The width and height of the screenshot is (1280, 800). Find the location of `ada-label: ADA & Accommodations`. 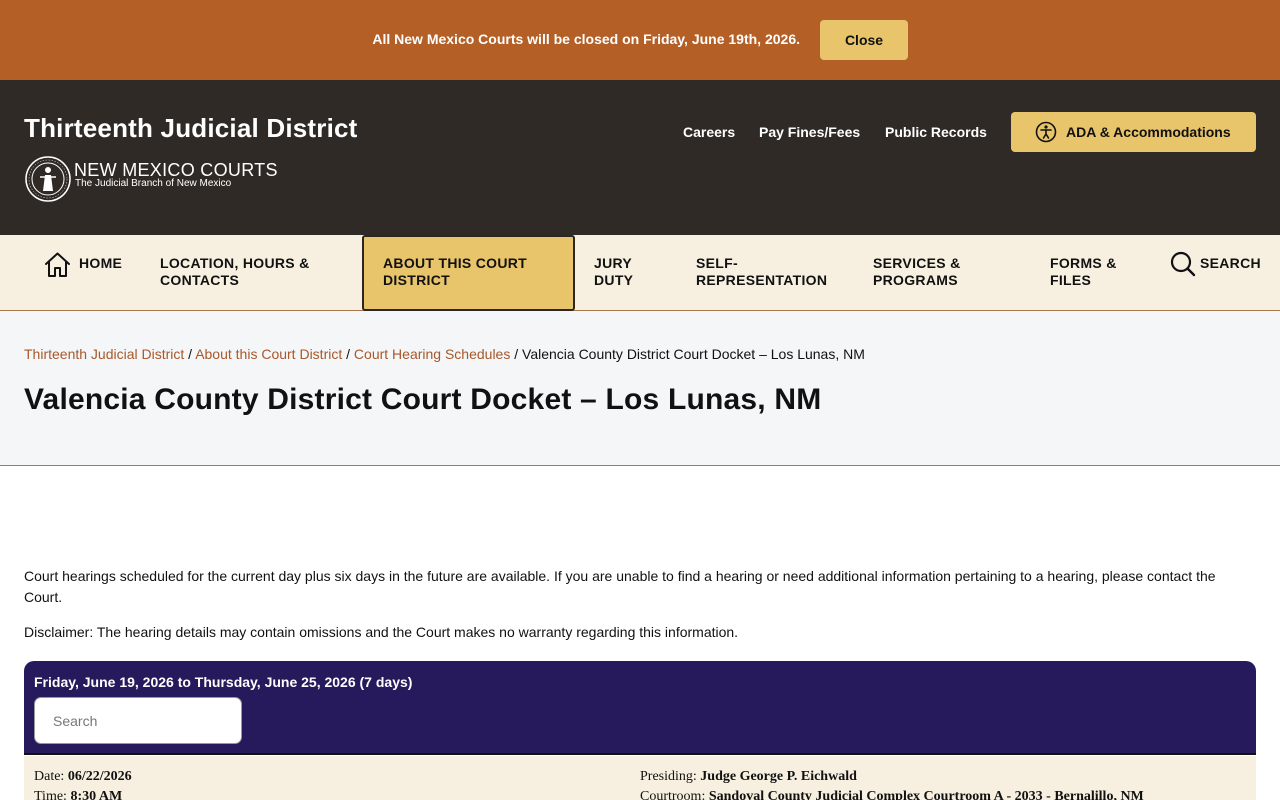

ada-label: ADA & Accommodations is located at coordinates (1148, 132).